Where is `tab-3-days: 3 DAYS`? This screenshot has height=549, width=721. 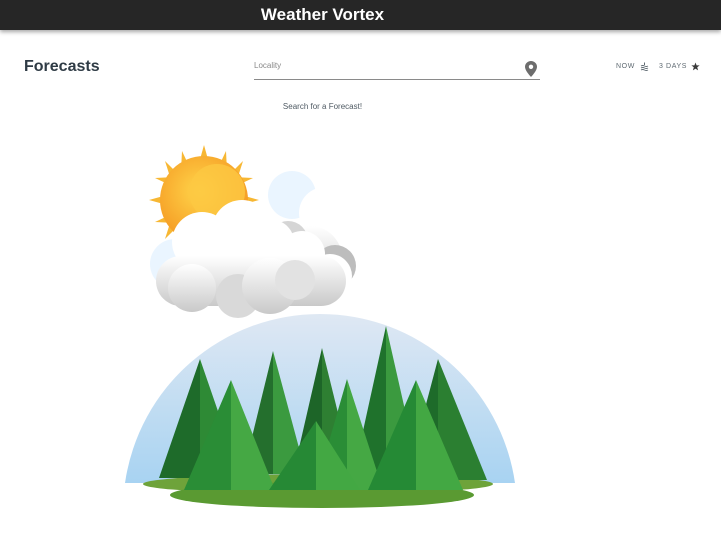
tab-3-days: 3 DAYS is located at coordinates (680, 68).